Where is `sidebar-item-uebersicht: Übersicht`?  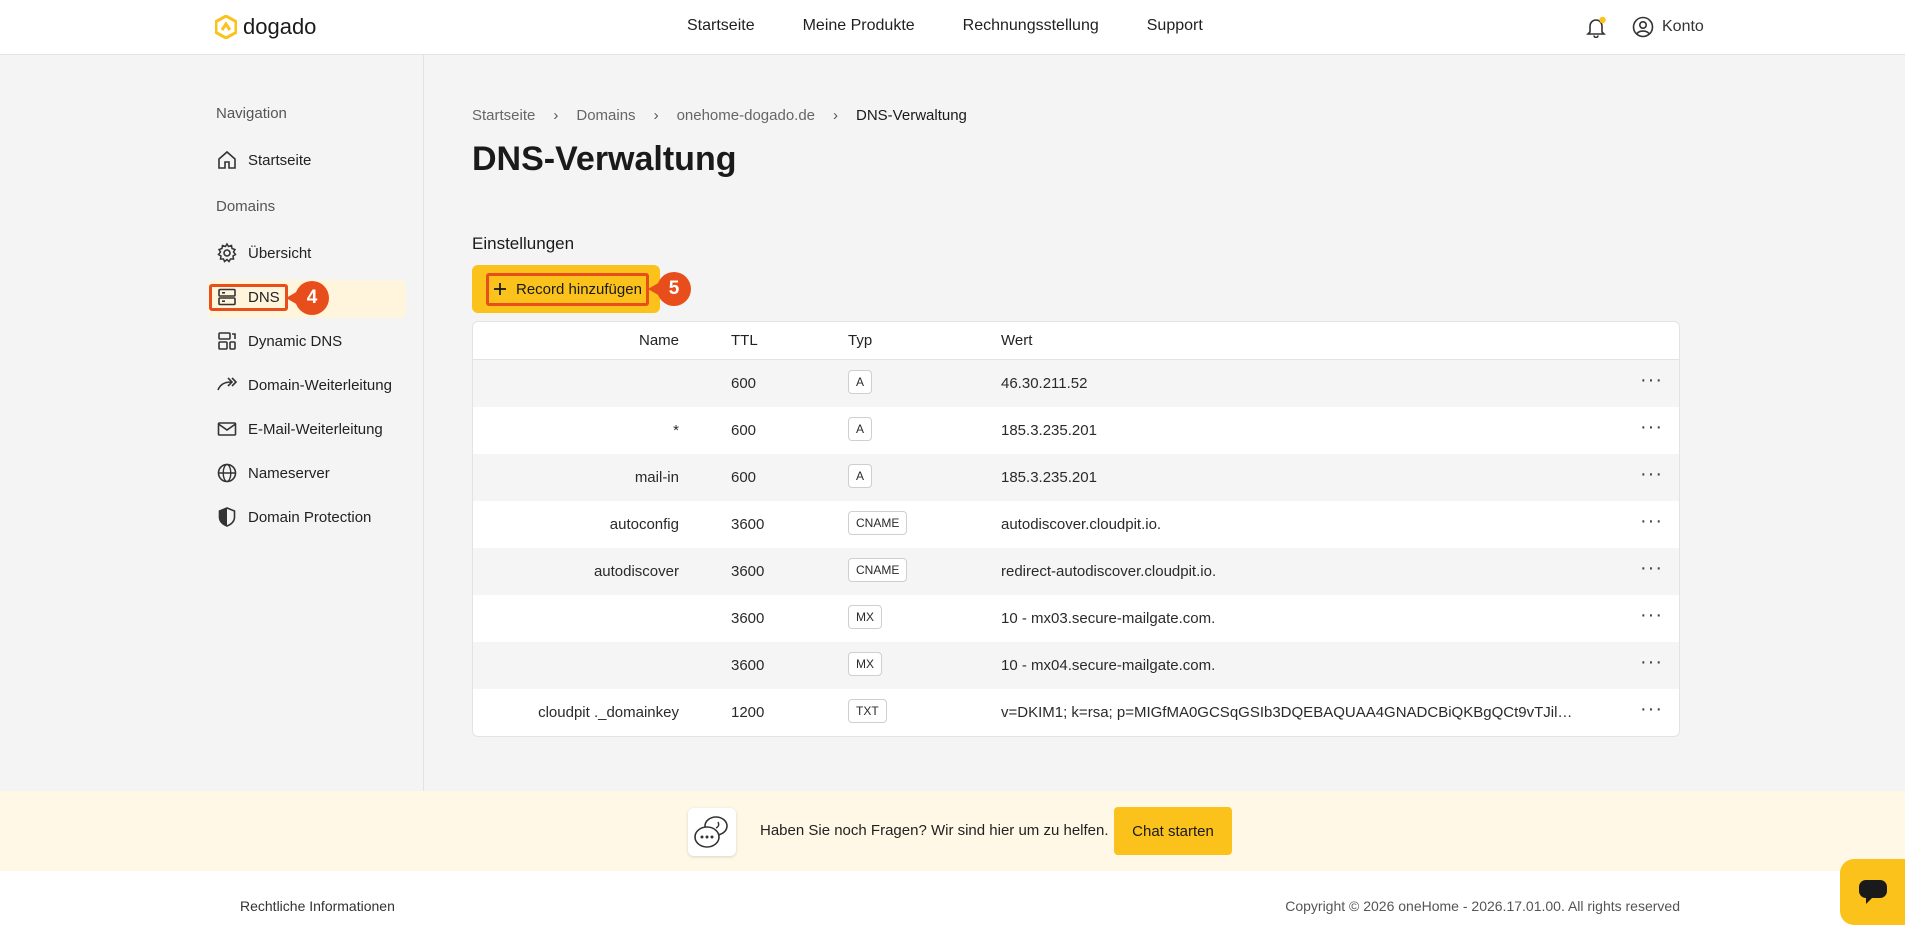
sidebar-item-uebersicht: Übersicht is located at coordinates (311, 253).